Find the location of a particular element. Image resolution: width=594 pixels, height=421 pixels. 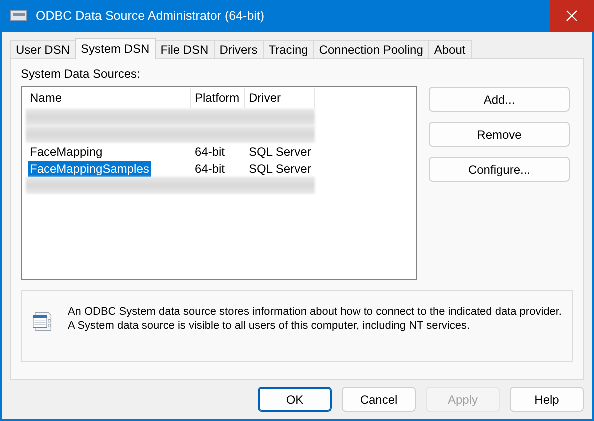

list-label: System Data Sources: is located at coordinates (81, 74).